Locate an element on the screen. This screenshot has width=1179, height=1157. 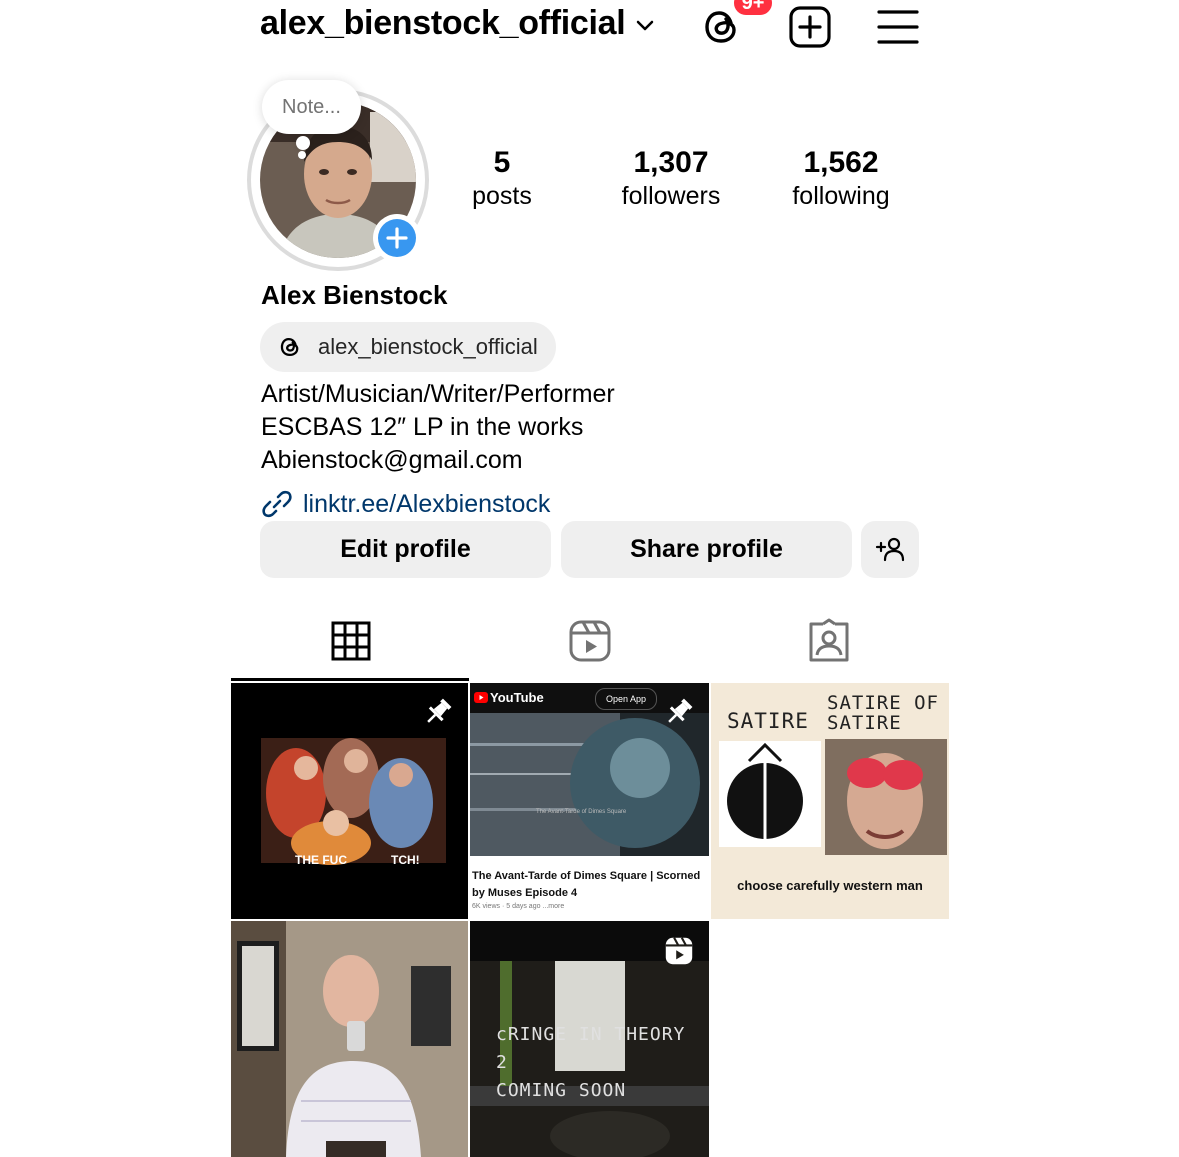
posts-count-value: 5 is located at coordinates (502, 162).